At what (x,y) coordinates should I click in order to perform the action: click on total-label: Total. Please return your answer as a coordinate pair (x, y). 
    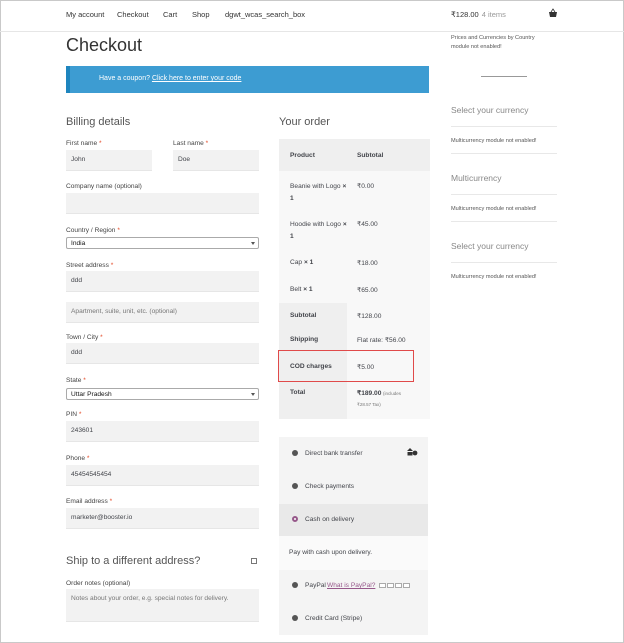
    Looking at the image, I should click on (298, 392).